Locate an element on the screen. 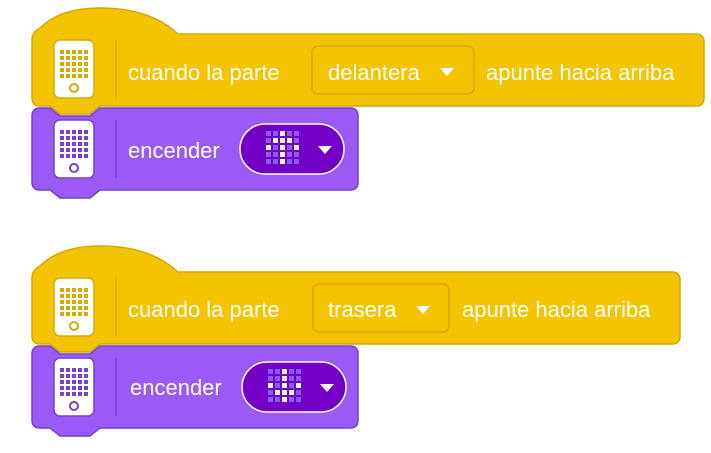 The height and width of the screenshot is (453, 711). face-dropdown: trasera is located at coordinates (381, 308).